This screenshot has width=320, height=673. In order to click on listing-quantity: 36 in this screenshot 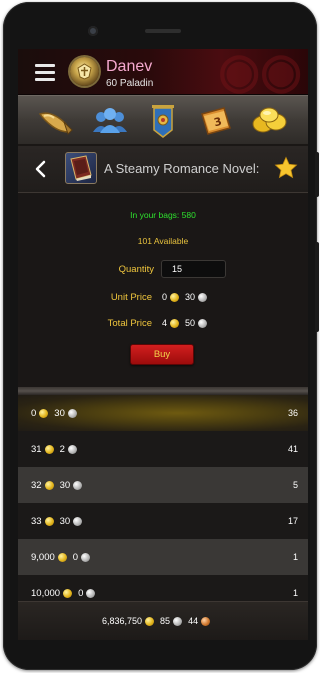, I will do `click(292, 413)`.